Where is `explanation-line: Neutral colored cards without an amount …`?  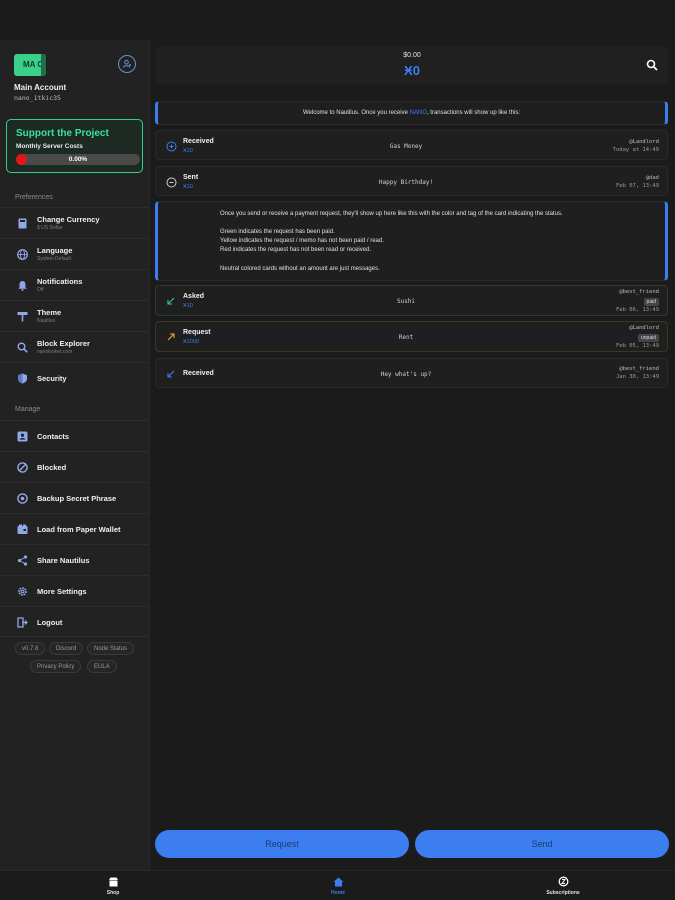
explanation-line: Neutral colored cards without an amount … is located at coordinates (300, 269).